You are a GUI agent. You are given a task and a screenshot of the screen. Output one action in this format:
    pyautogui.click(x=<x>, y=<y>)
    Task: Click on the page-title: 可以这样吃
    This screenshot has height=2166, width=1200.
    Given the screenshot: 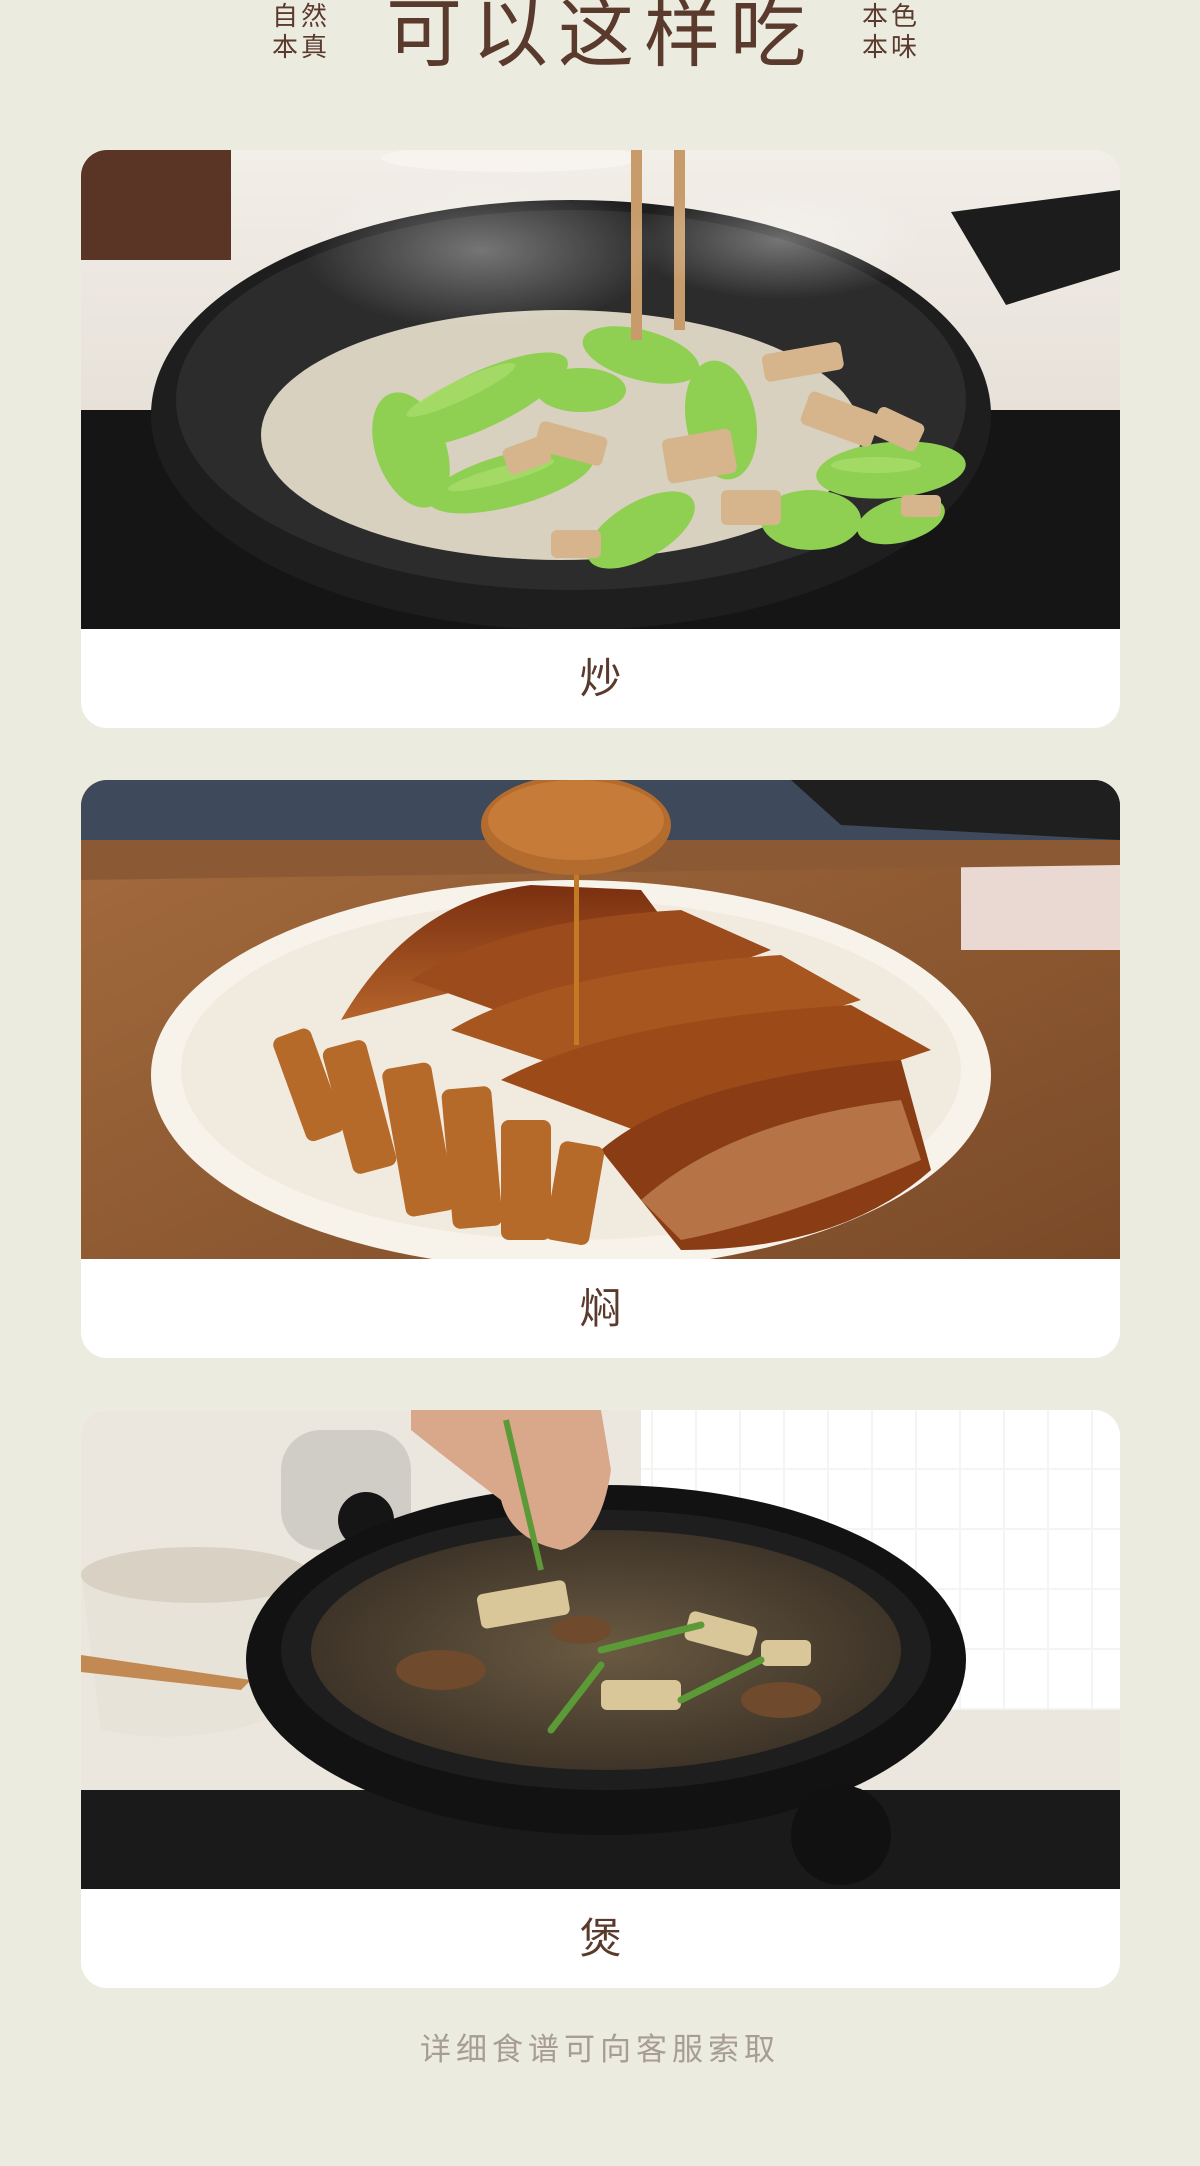 What is the action you would take?
    pyautogui.click(x=601, y=39)
    